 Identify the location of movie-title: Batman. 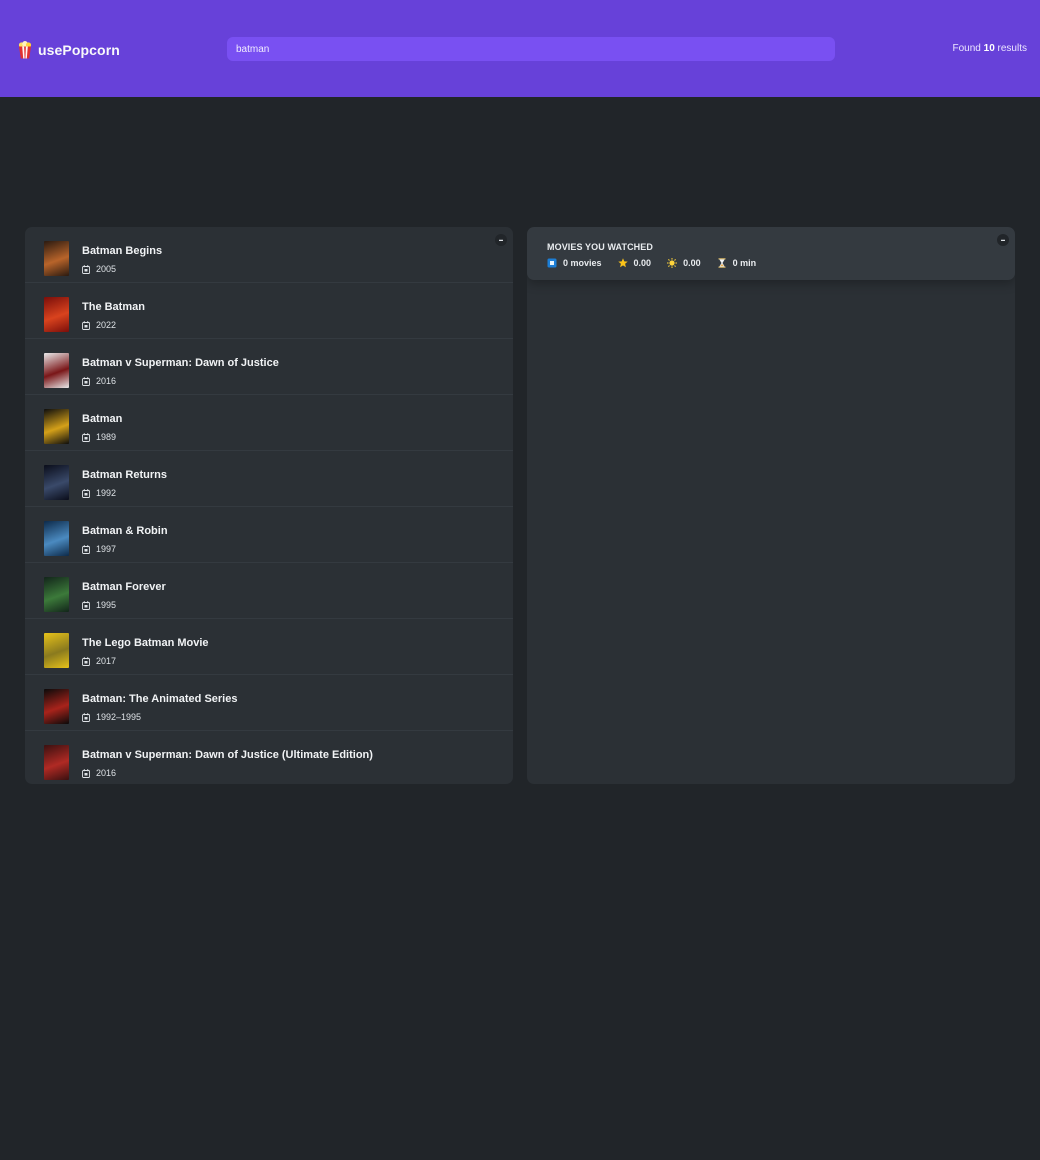
(102, 419).